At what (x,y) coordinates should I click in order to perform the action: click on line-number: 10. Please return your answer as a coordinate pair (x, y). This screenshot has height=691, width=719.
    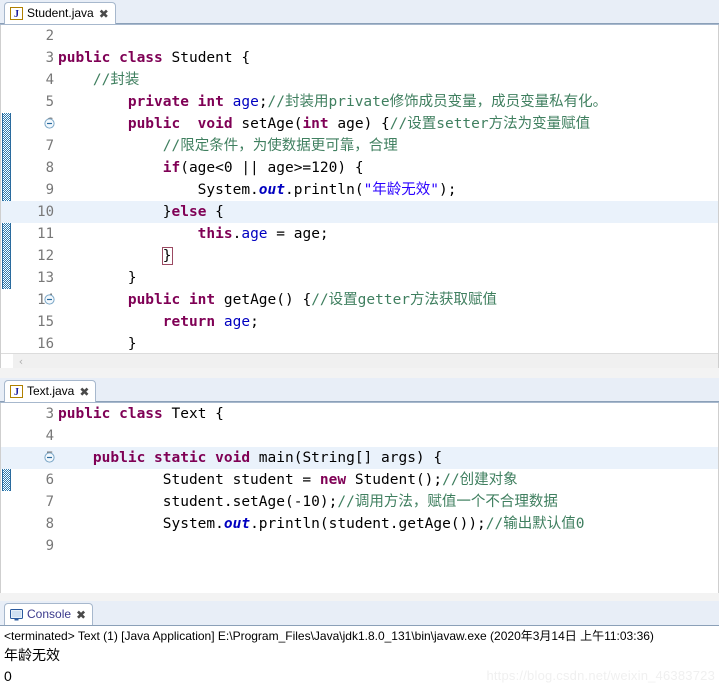
    Looking at the image, I should click on (45, 212).